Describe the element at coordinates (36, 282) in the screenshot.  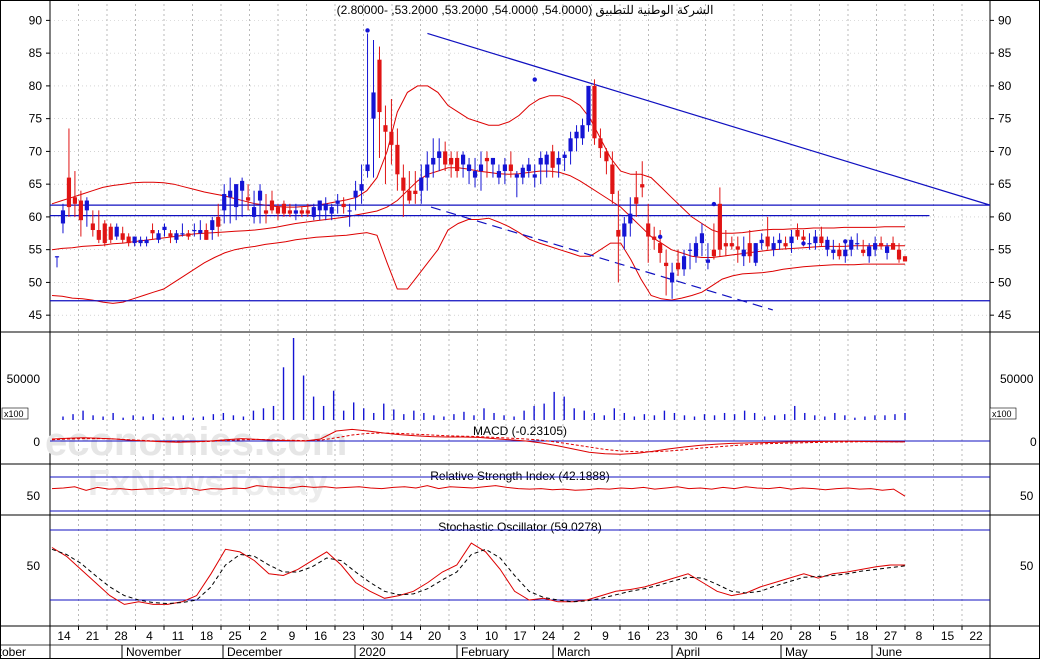
I see `price-tick-label-left: 50` at that location.